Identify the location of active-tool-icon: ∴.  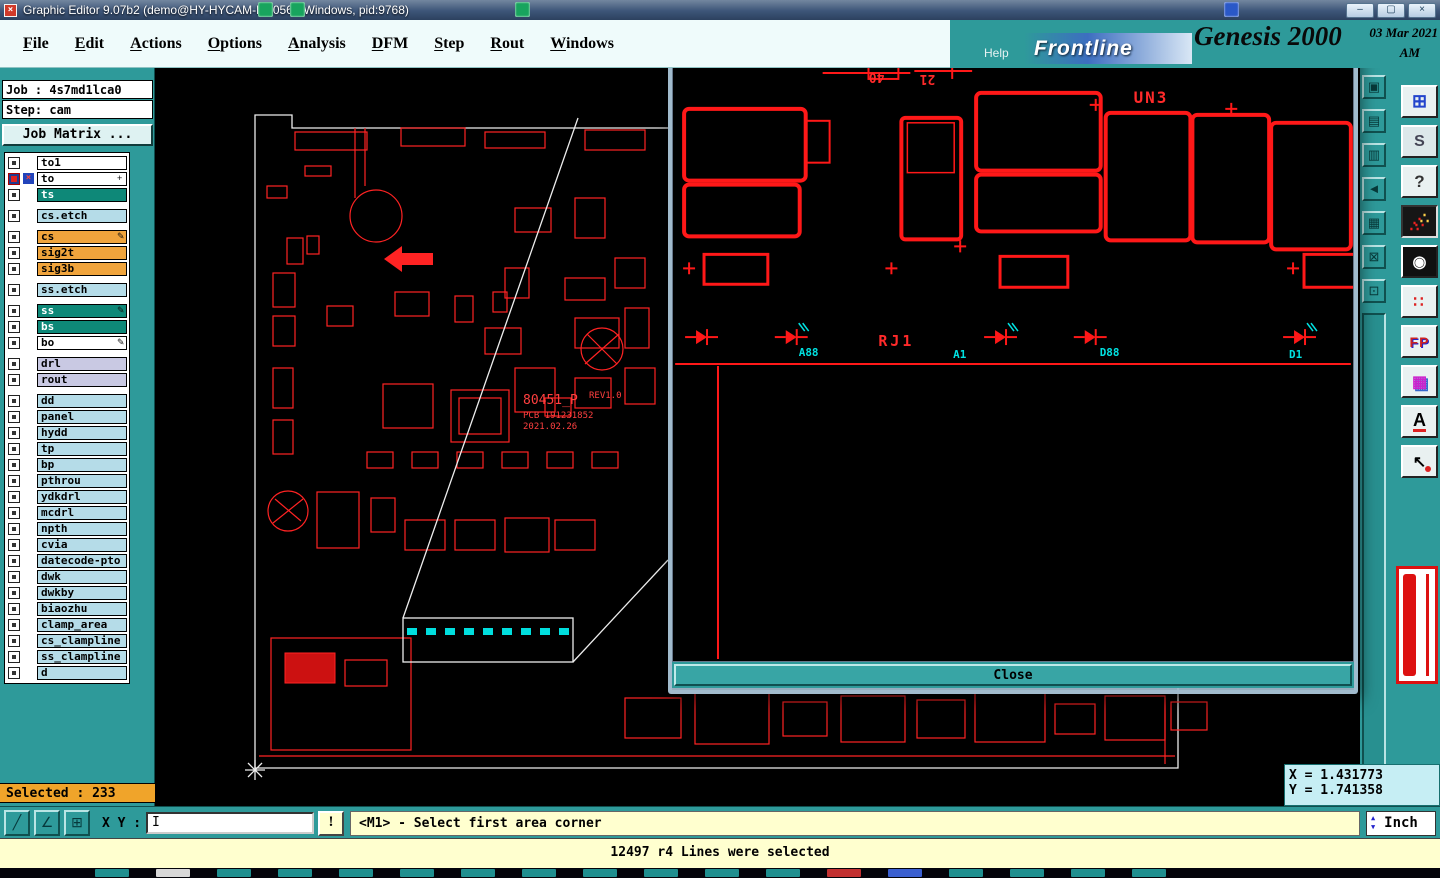
(1419, 221).